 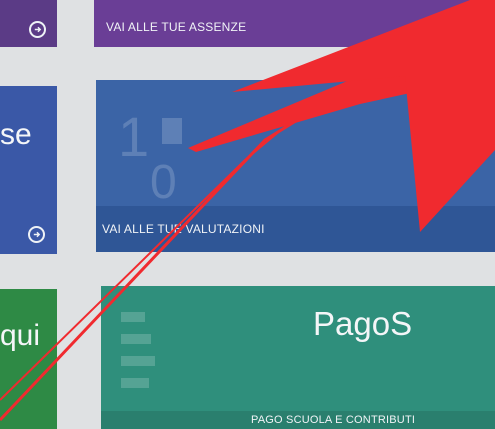 I want to click on grades-icon: 1 0, so click(x=150, y=156).